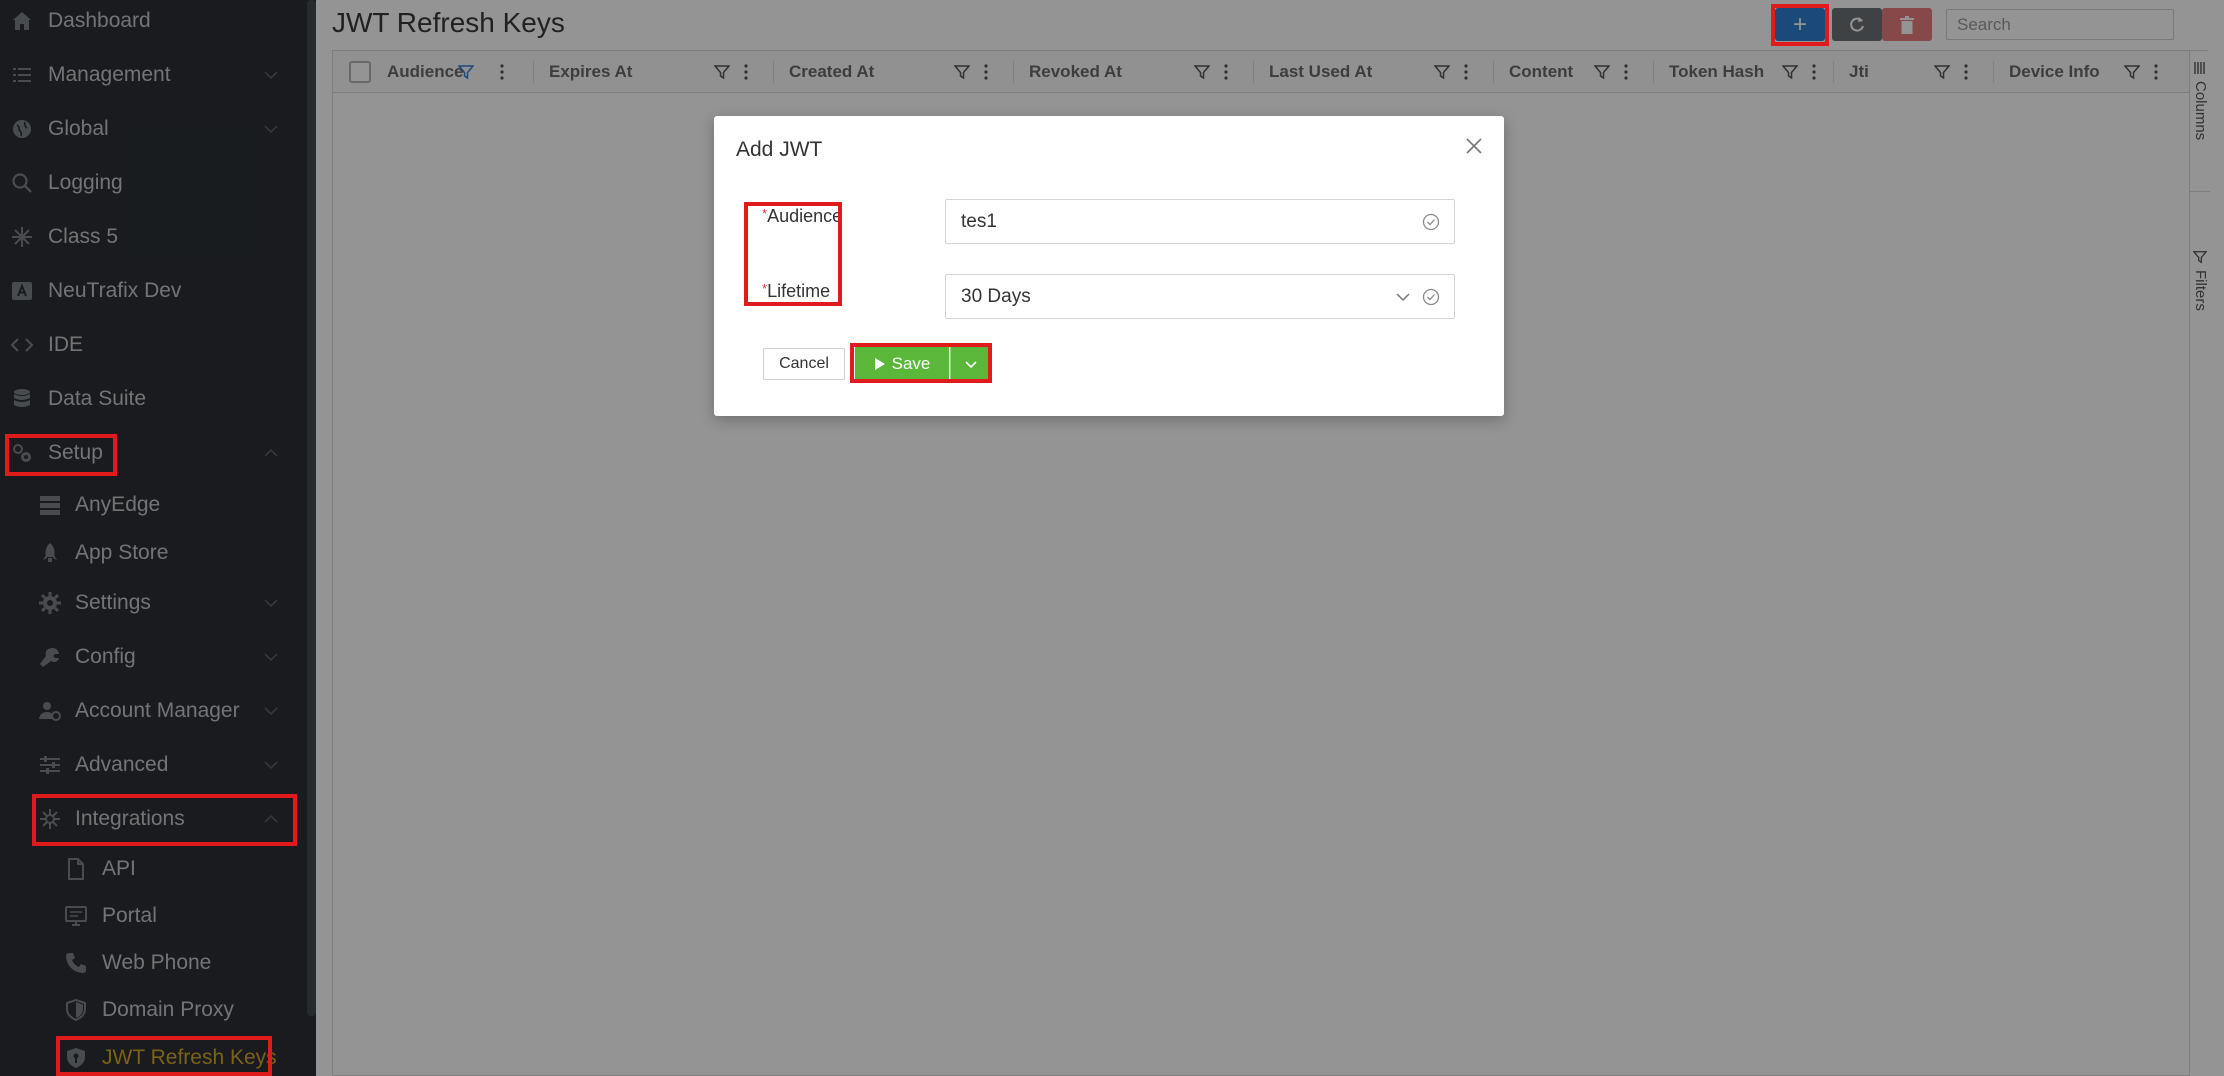 This screenshot has height=1076, width=2224. What do you see at coordinates (1200, 296) in the screenshot?
I see `lifetime-select: 30 Days` at bounding box center [1200, 296].